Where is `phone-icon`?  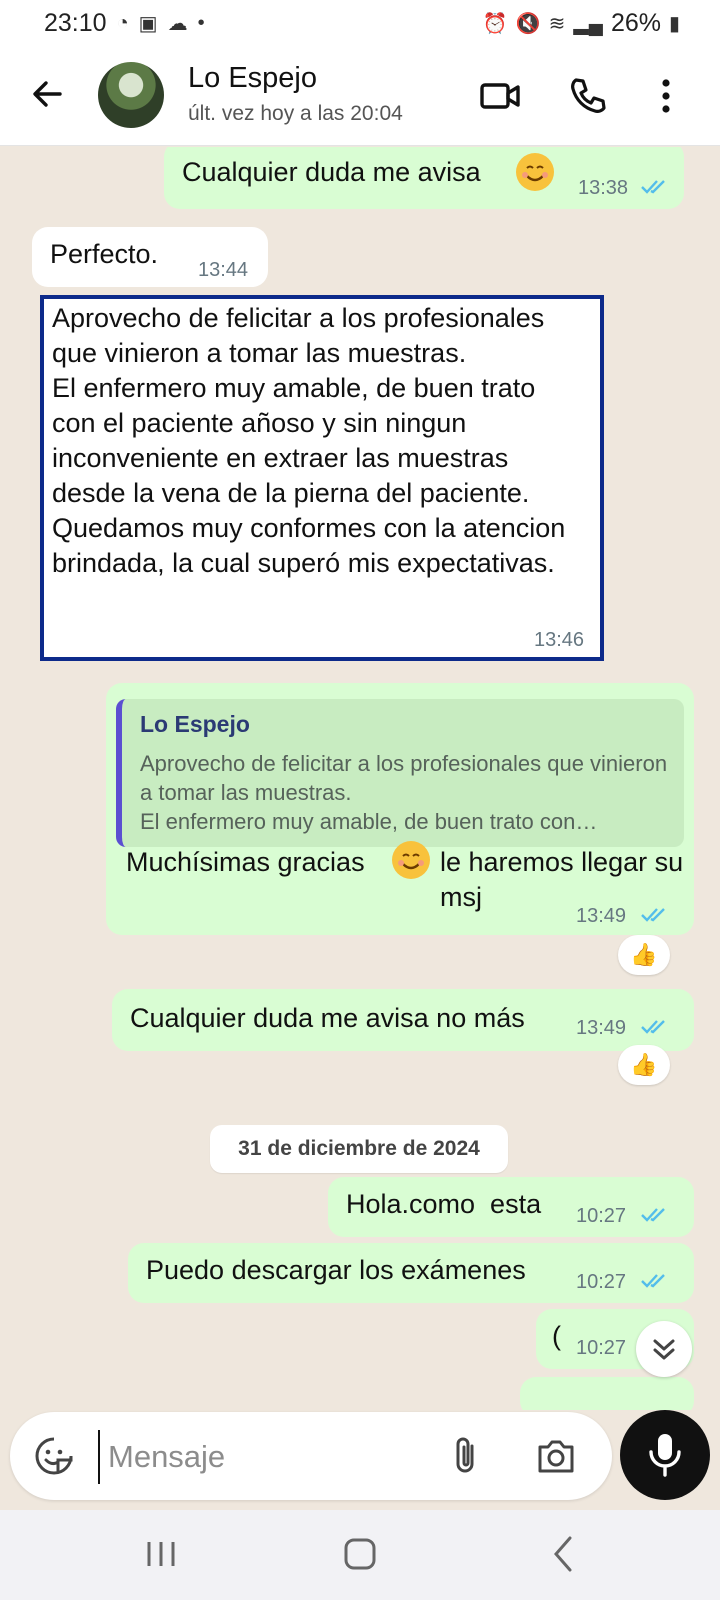
phone-icon is located at coordinates (588, 96).